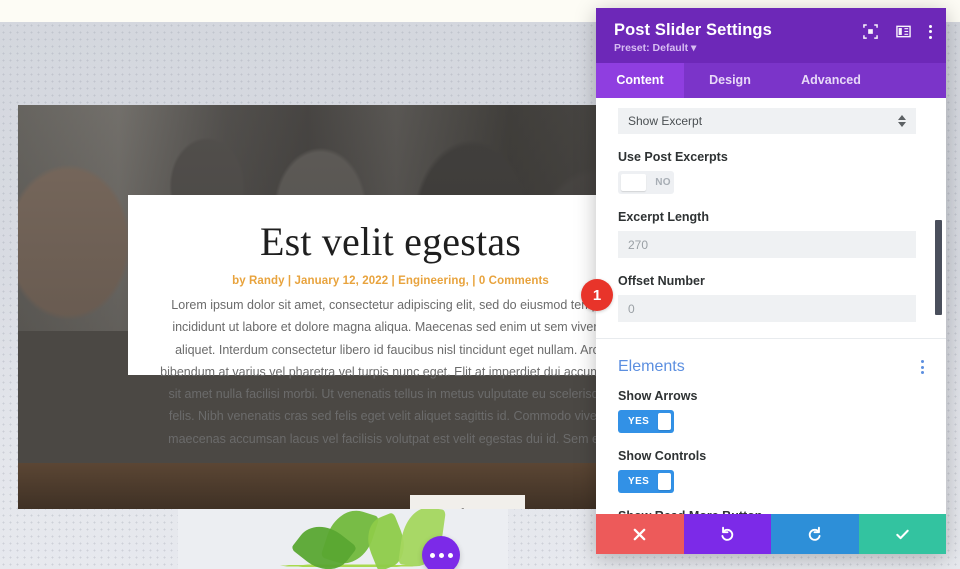 This screenshot has height=569, width=960. I want to click on toggle-state-label: NO, so click(663, 182).